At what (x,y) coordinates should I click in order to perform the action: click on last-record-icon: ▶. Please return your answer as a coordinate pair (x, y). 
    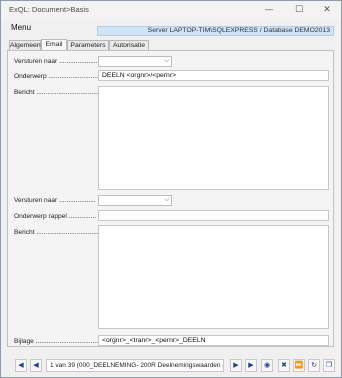
    Looking at the image, I should click on (251, 365).